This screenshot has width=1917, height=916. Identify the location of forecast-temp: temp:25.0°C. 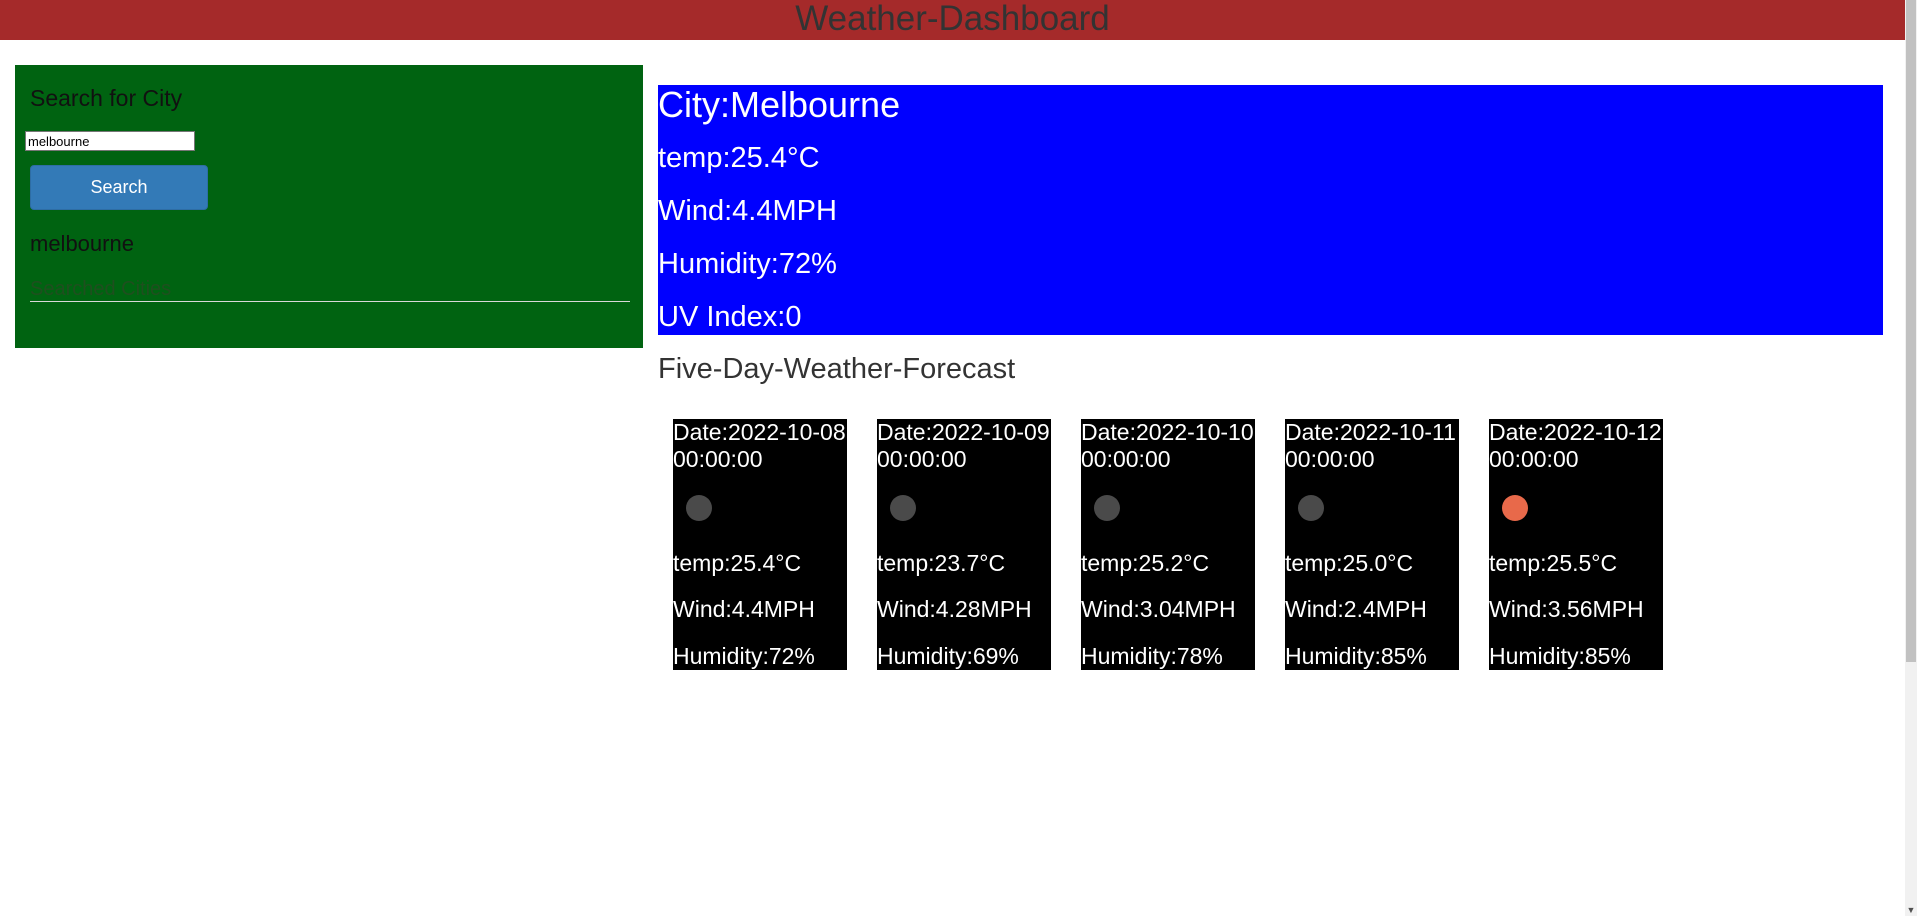
(1349, 563).